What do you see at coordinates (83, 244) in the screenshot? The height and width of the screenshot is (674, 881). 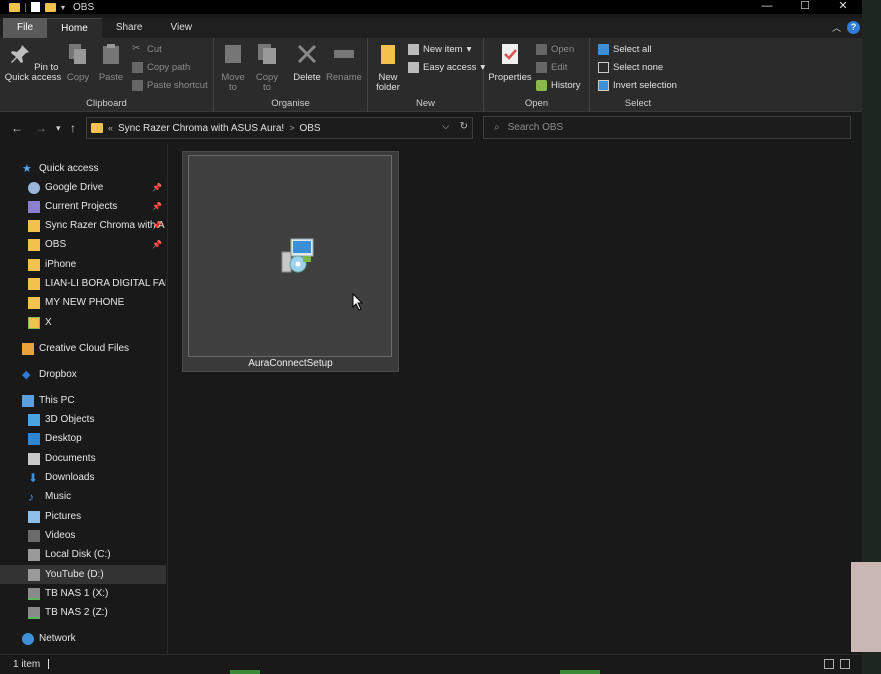 I see `nav-item-obs: OBS 📌` at bounding box center [83, 244].